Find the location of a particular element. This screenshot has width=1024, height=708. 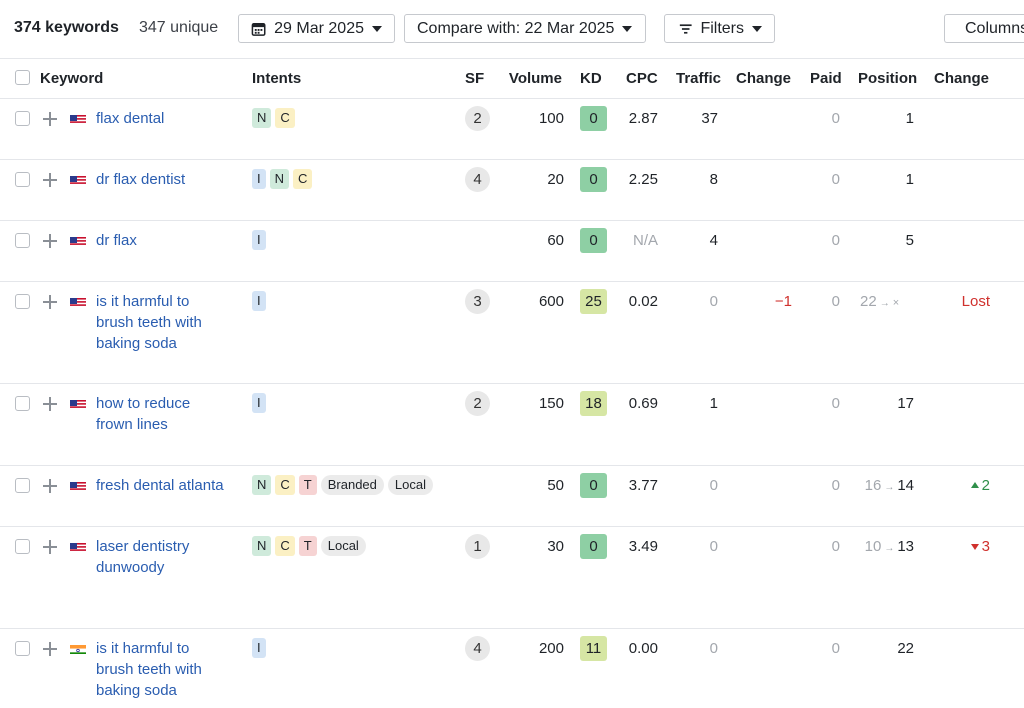

sf-badge: 3 is located at coordinates (477, 301).